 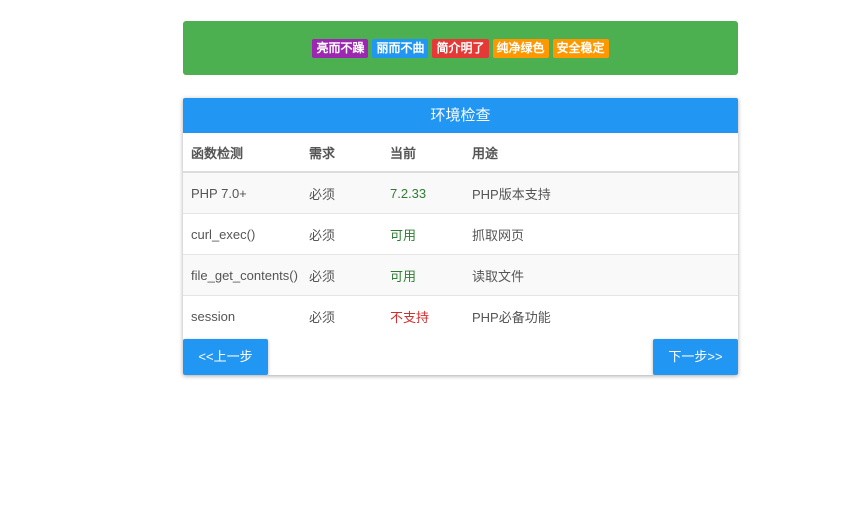 I want to click on table-row: curl_exec() 必须 可用 抓取网页, so click(x=460, y=234).